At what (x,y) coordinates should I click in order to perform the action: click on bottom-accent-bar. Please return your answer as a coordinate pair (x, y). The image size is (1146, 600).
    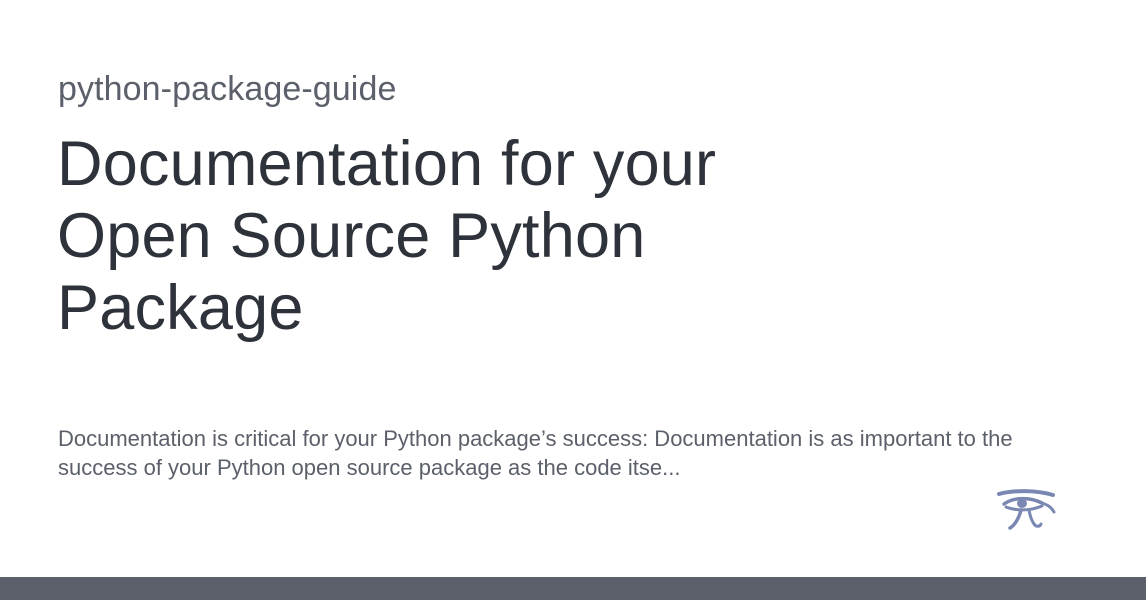
    Looking at the image, I should click on (573, 588).